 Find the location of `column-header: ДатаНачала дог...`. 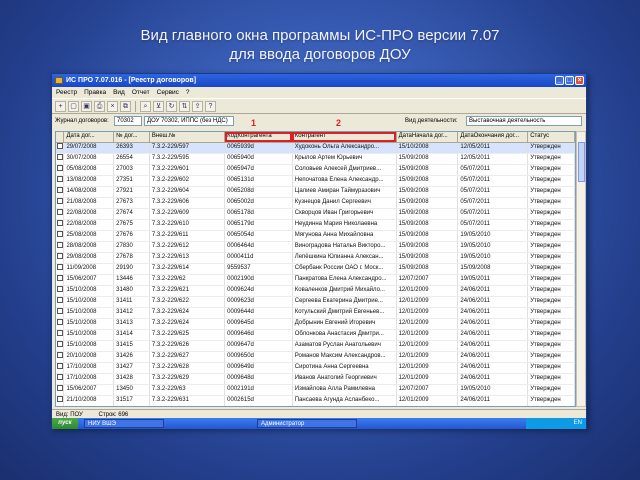

column-header: ДатаНачала дог... is located at coordinates (427, 137).